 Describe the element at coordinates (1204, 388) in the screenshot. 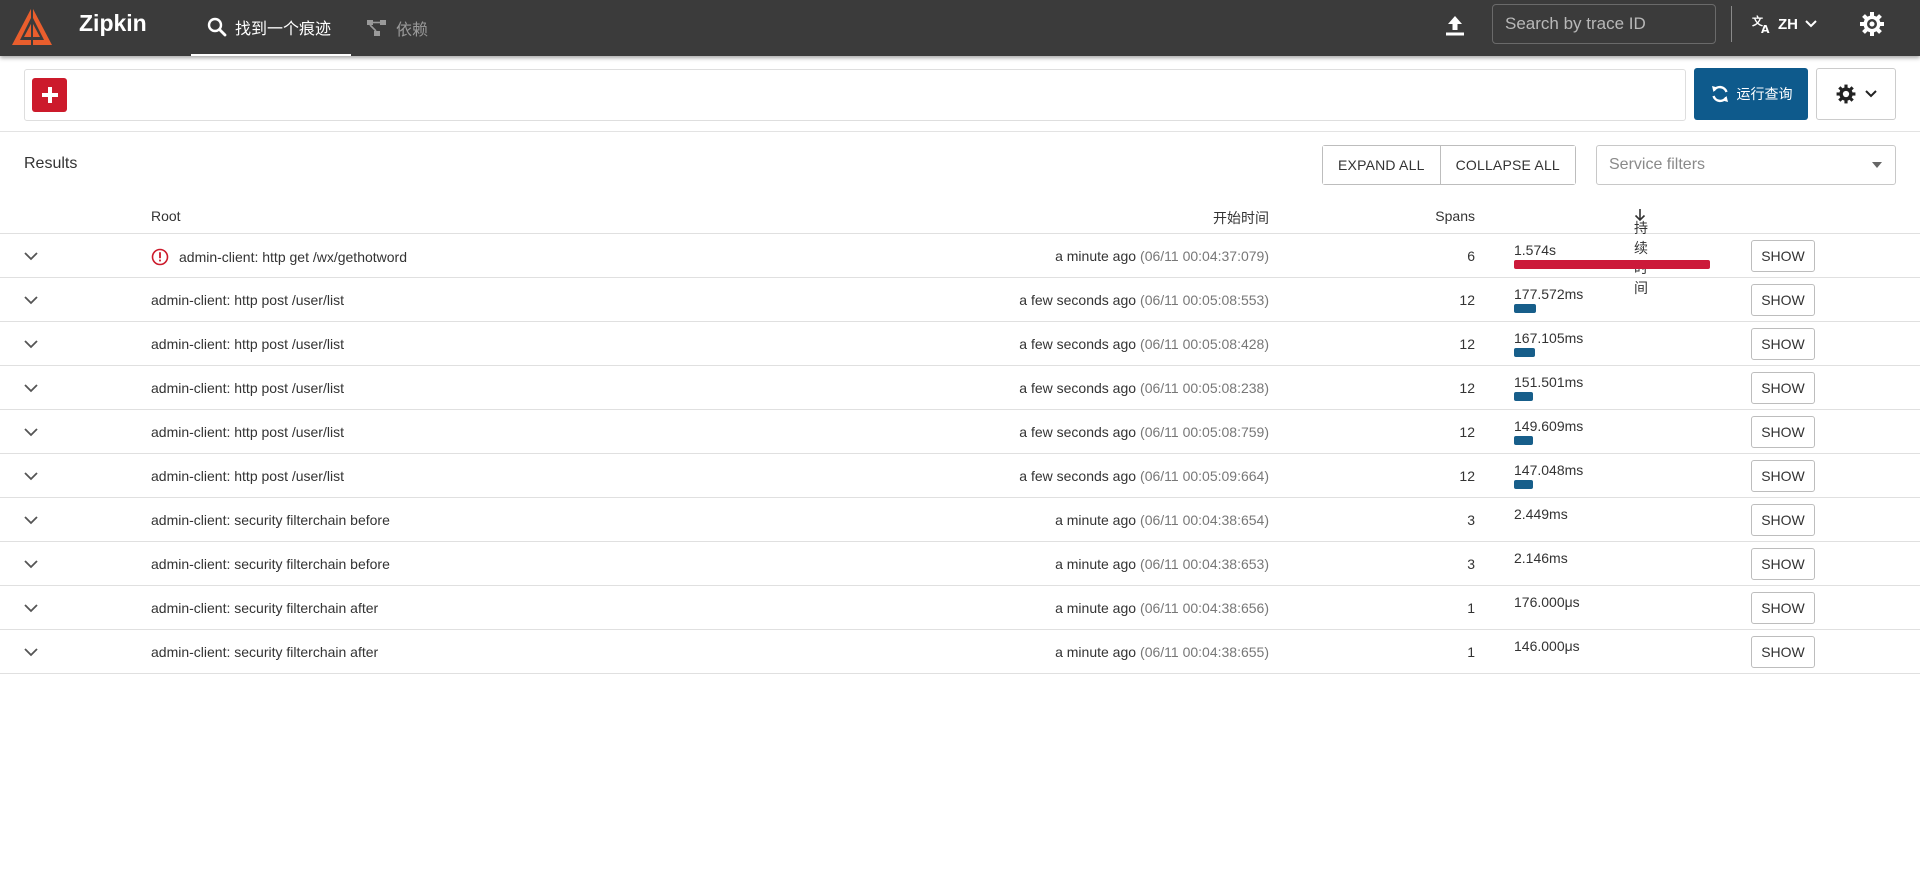

I see `trace-timestamp: (06/11 00:05:08:238)` at that location.